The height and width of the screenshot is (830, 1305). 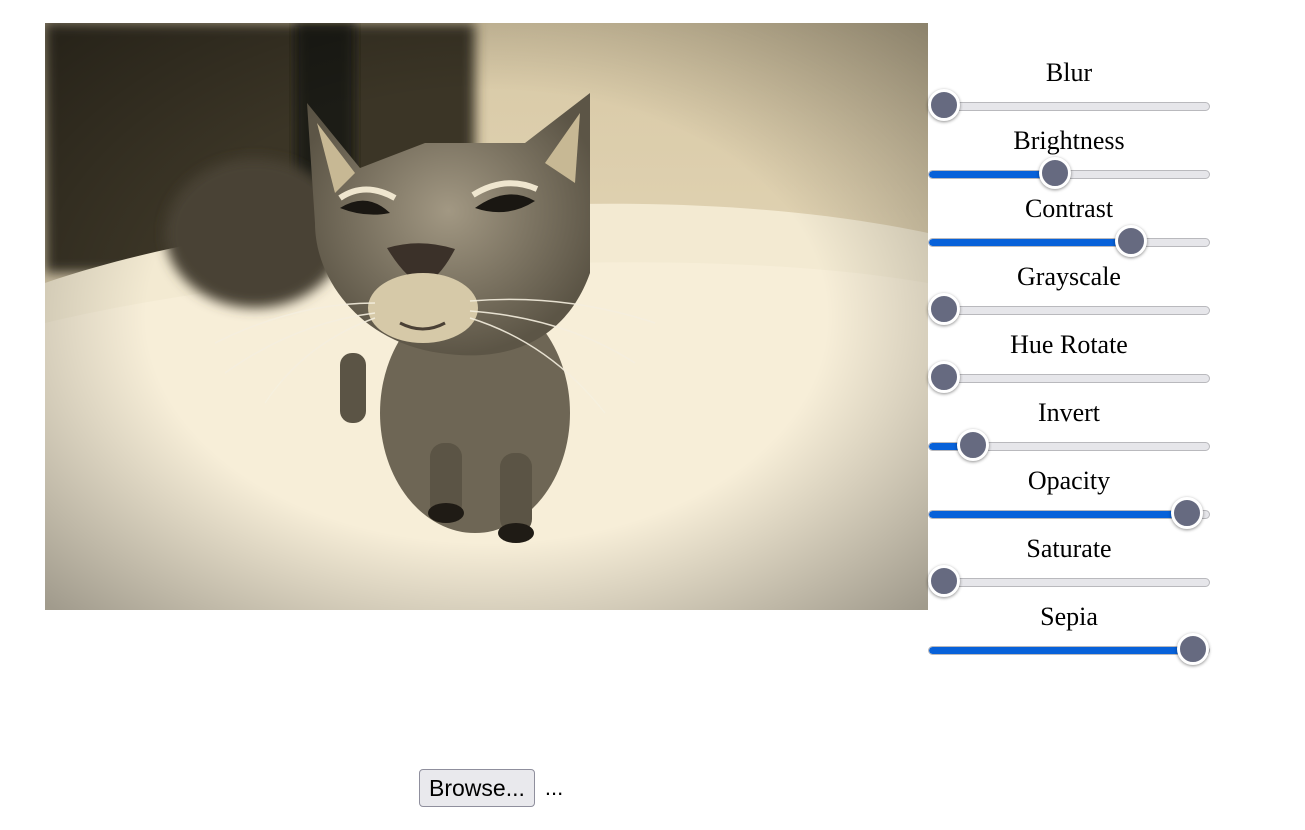 I want to click on saturate-slider, so click(x=1069, y=581).